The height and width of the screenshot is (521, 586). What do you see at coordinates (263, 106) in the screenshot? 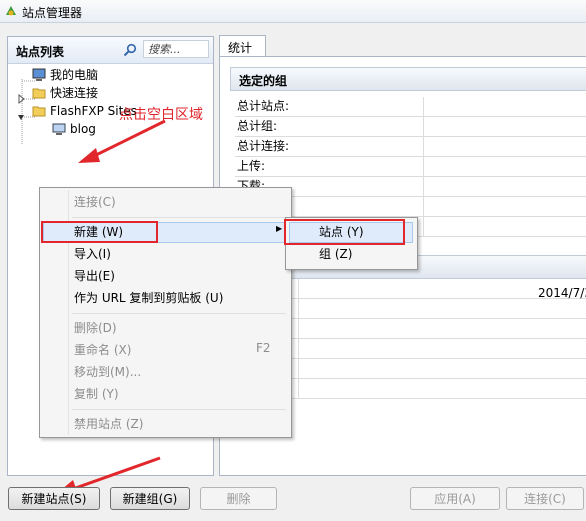
I see `stat-label: 总计站点:` at bounding box center [263, 106].